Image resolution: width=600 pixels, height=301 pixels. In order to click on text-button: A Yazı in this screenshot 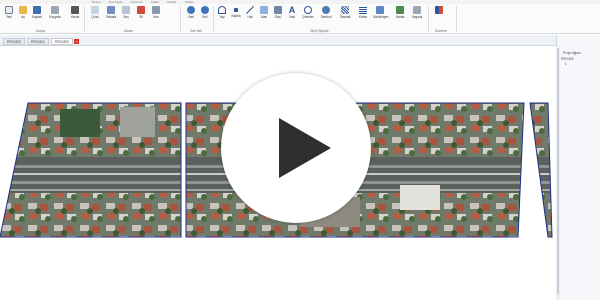, I will do `click(292, 12)`.